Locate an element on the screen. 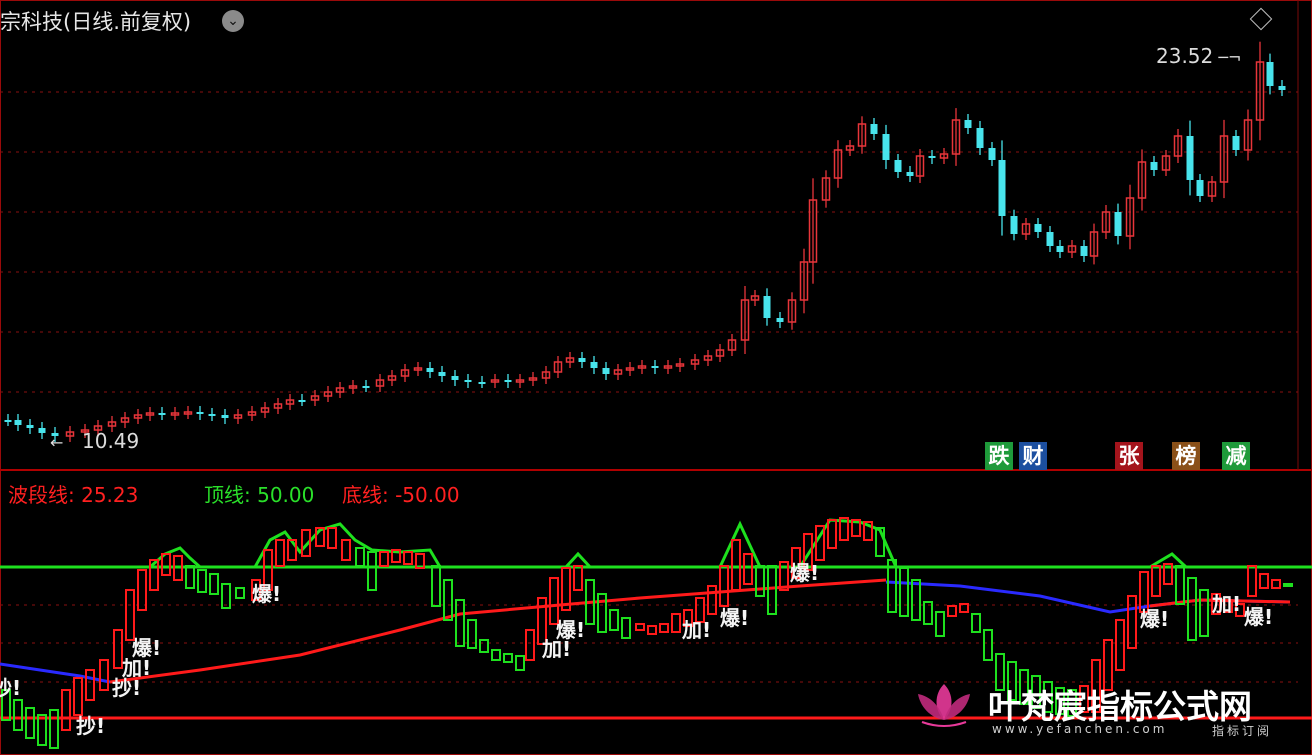  chart-title: 宗科技(日线.前复权) is located at coordinates (96, 22).